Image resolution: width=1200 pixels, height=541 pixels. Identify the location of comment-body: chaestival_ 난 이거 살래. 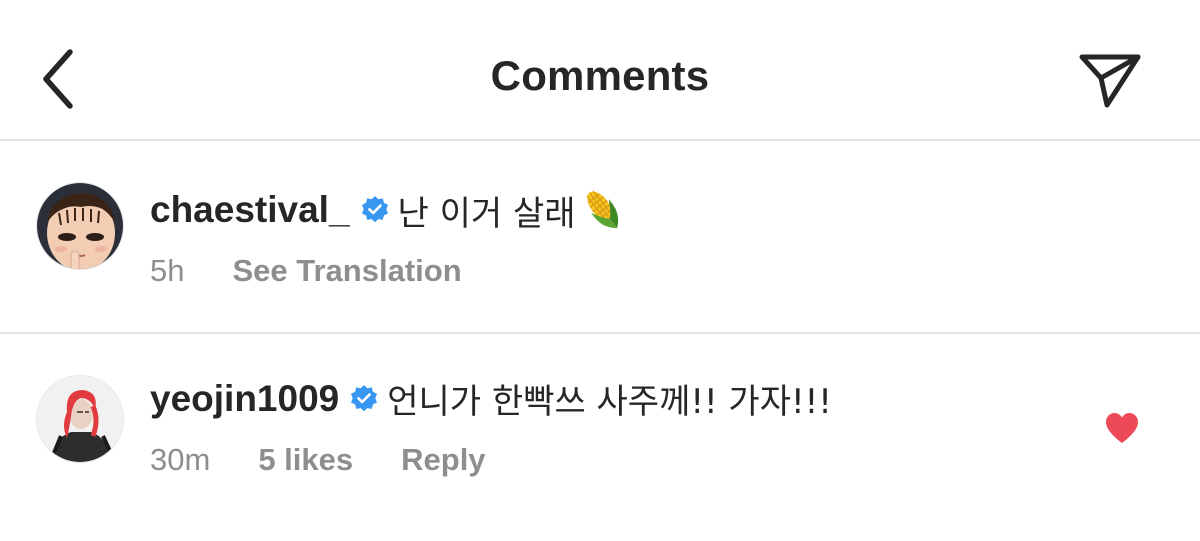
(389, 210).